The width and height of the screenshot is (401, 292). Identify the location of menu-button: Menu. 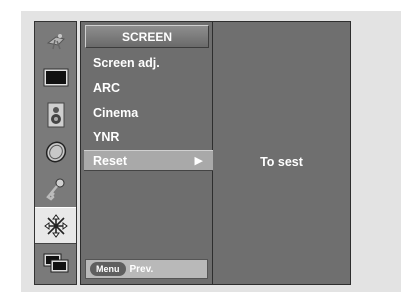
(108, 269).